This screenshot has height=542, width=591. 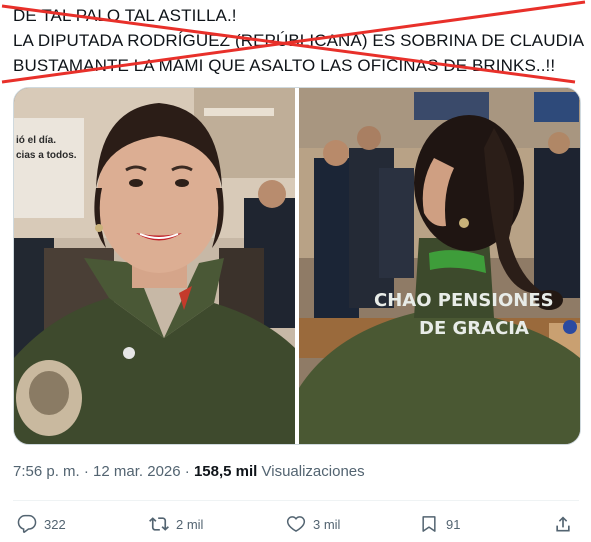 I want to click on reply-button: 322, so click(x=41, y=524).